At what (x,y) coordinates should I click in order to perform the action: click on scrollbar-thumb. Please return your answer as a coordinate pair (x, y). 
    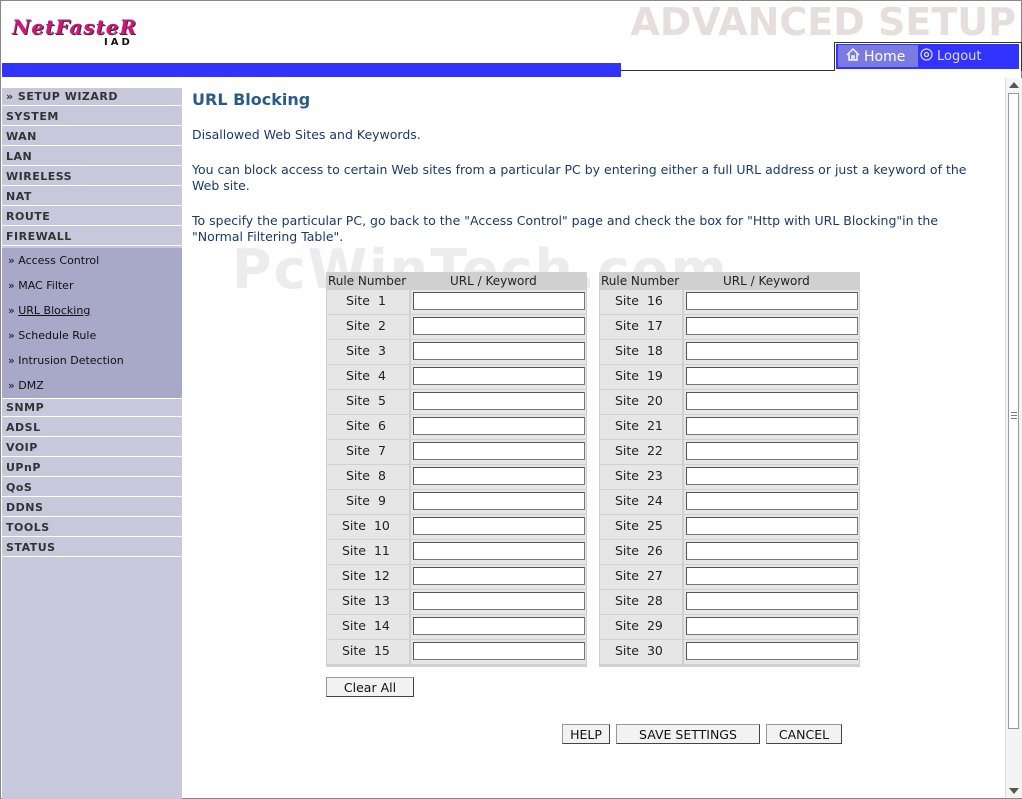
    Looking at the image, I should click on (1013, 411).